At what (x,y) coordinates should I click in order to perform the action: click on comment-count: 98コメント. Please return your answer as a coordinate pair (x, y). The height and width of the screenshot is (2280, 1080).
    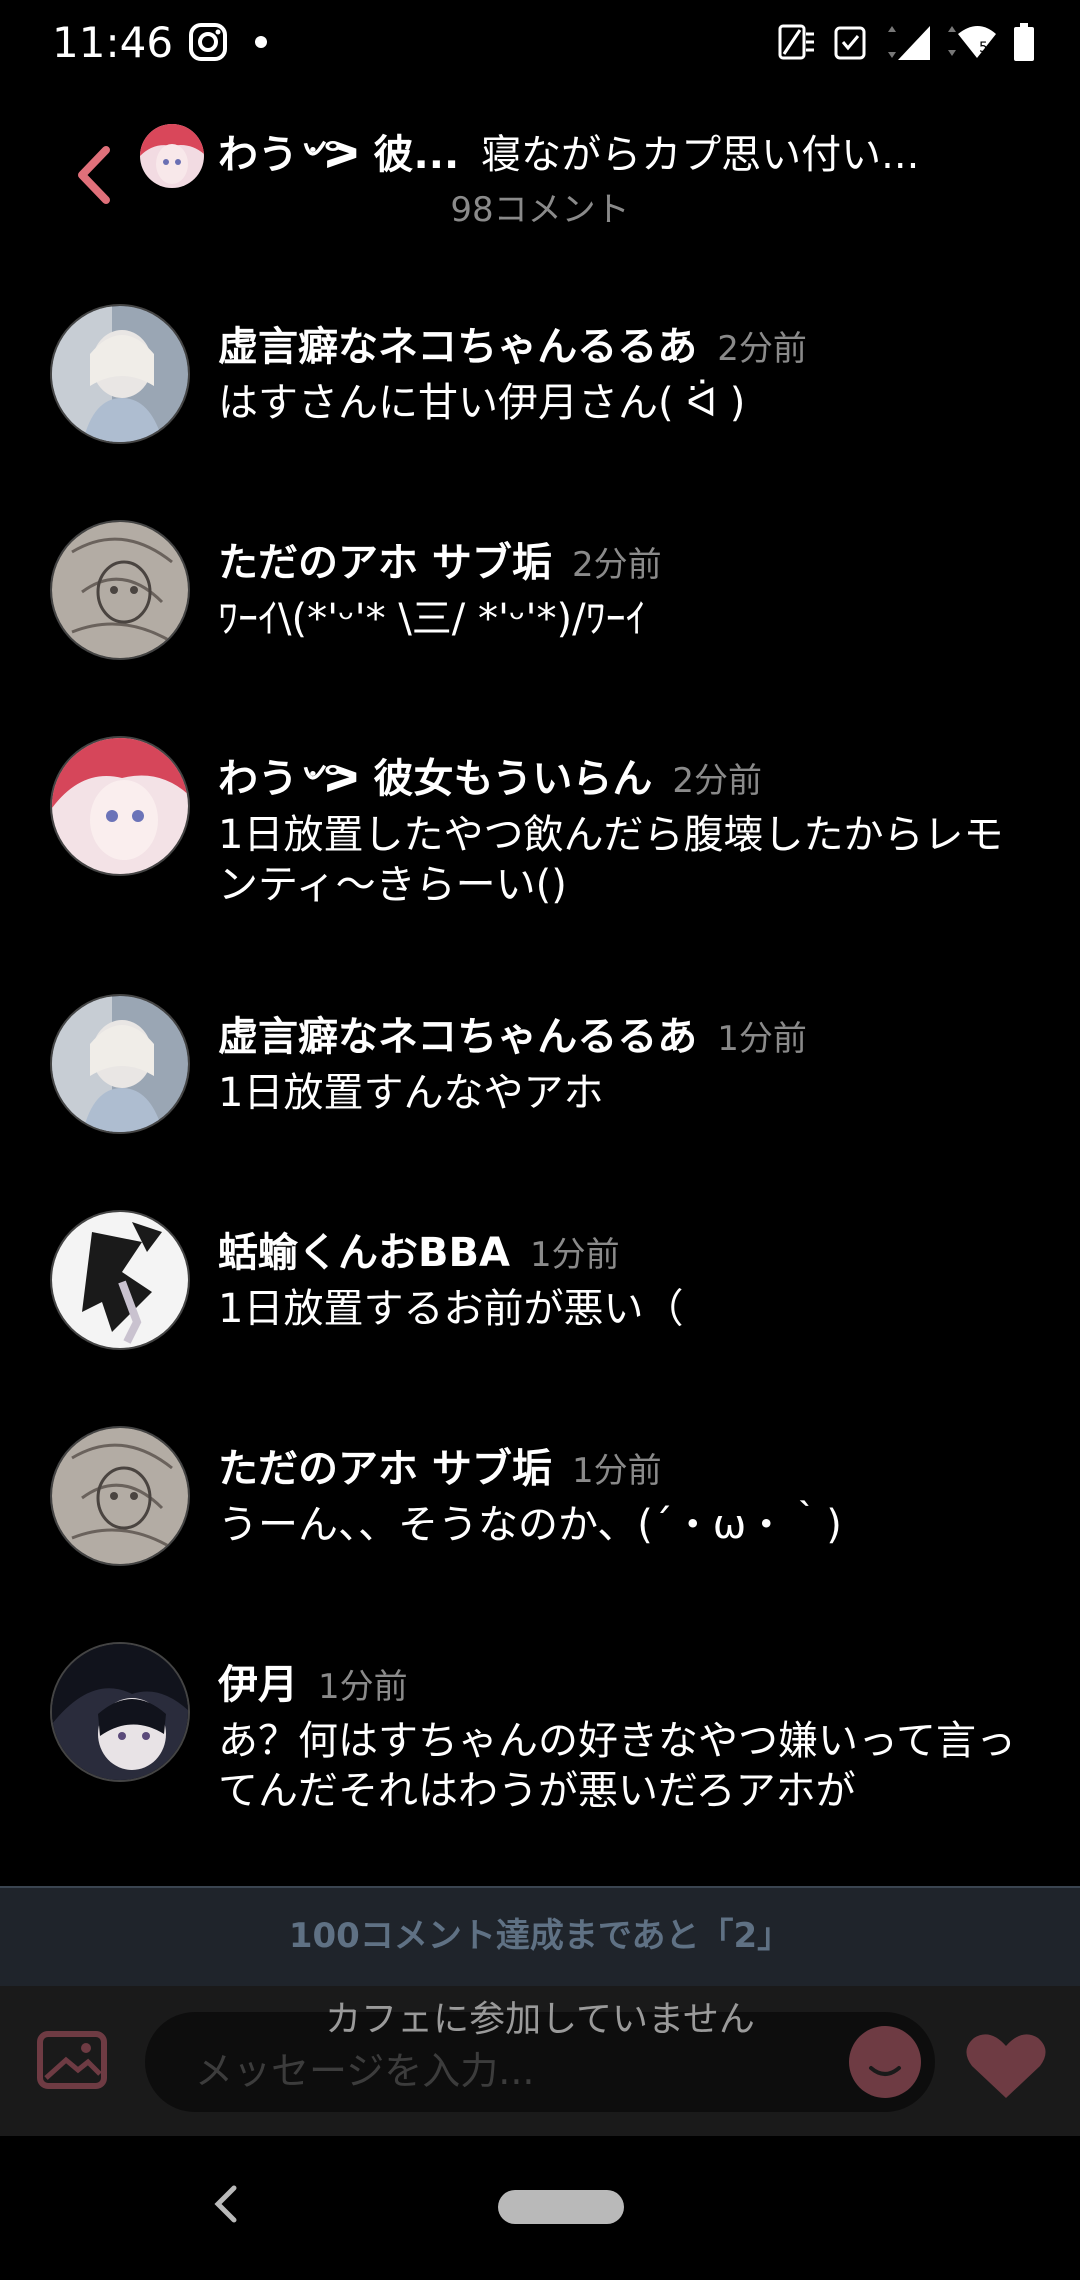
    Looking at the image, I should click on (540, 210).